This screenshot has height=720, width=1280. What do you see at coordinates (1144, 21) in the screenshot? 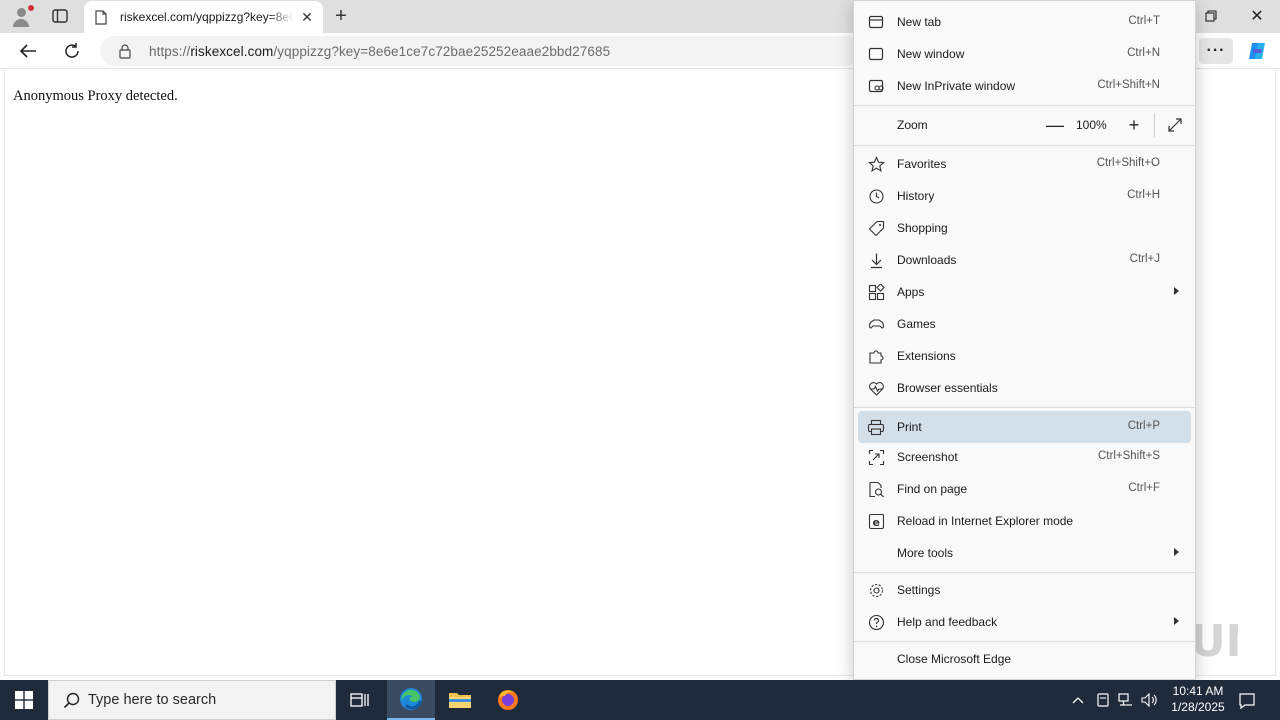
I see `menu-item-shortcut: Ctrl+T` at bounding box center [1144, 21].